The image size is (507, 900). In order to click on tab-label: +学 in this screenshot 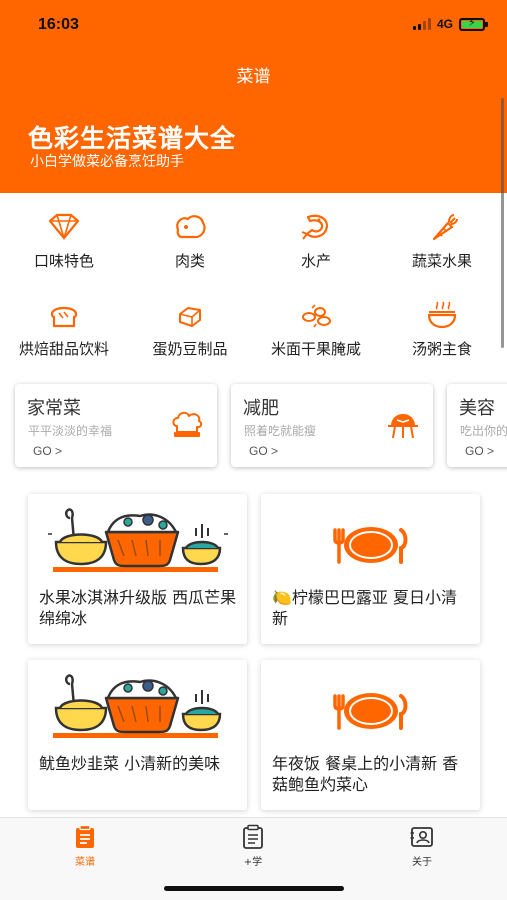, I will do `click(253, 862)`.